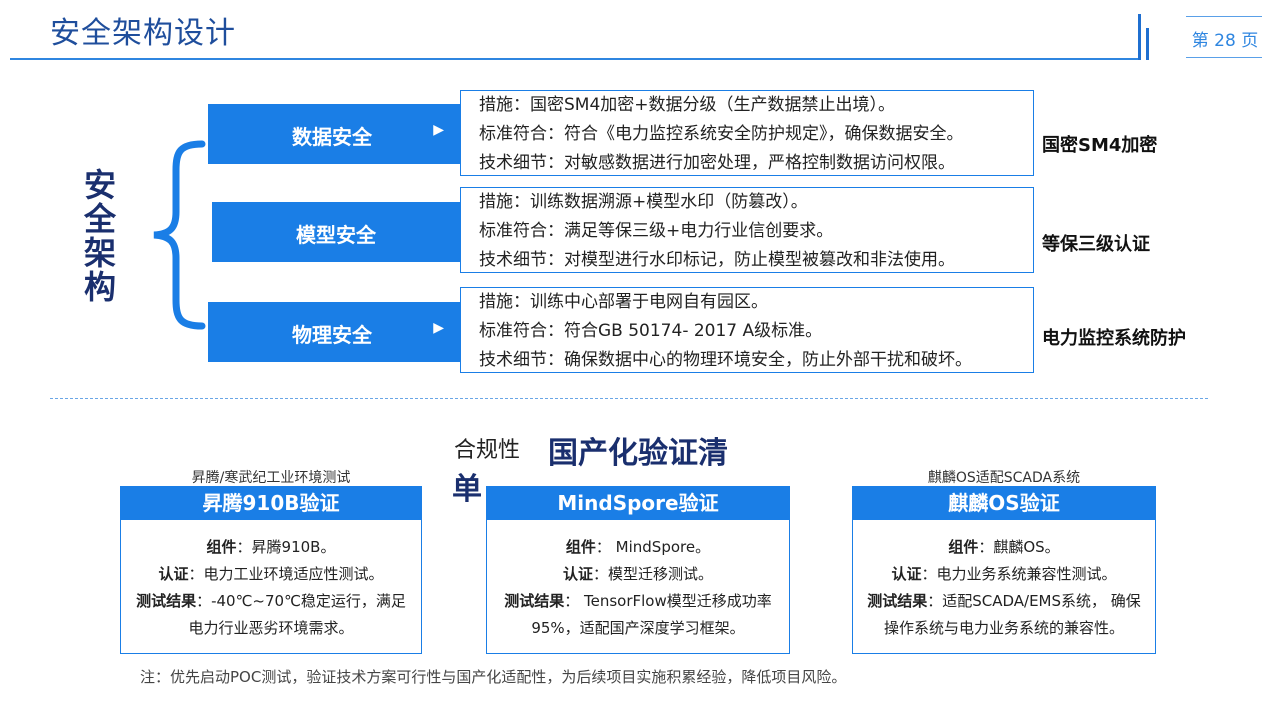 This screenshot has width=1280, height=720. I want to click on component-line: 组件： MindSpore。, so click(638, 547).